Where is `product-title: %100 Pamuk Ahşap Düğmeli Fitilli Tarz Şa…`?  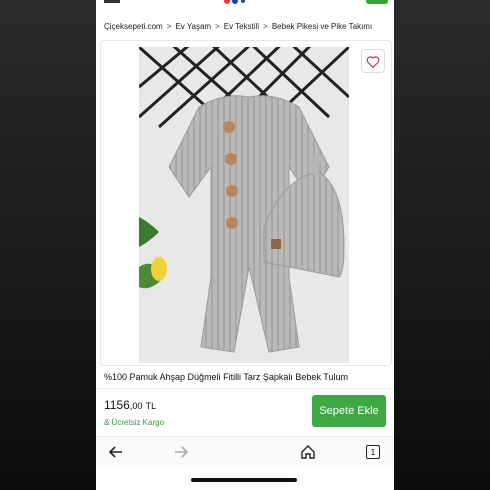
product-title: %100 Pamuk Ahşap Düğmeli Fitilli Tarz Şa… is located at coordinates (226, 377).